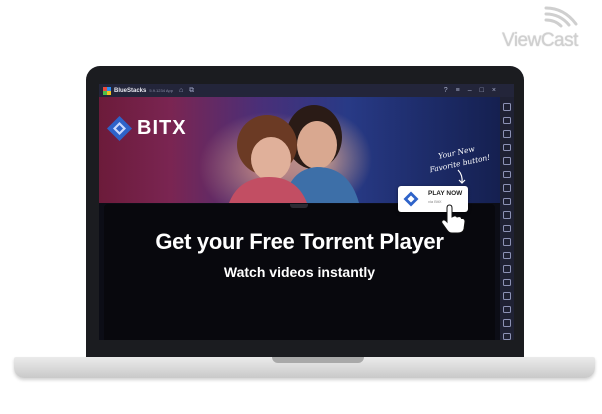 The width and height of the screenshot is (602, 414). Describe the element at coordinates (507, 147) in the screenshot. I see `screen-record-icon` at that location.